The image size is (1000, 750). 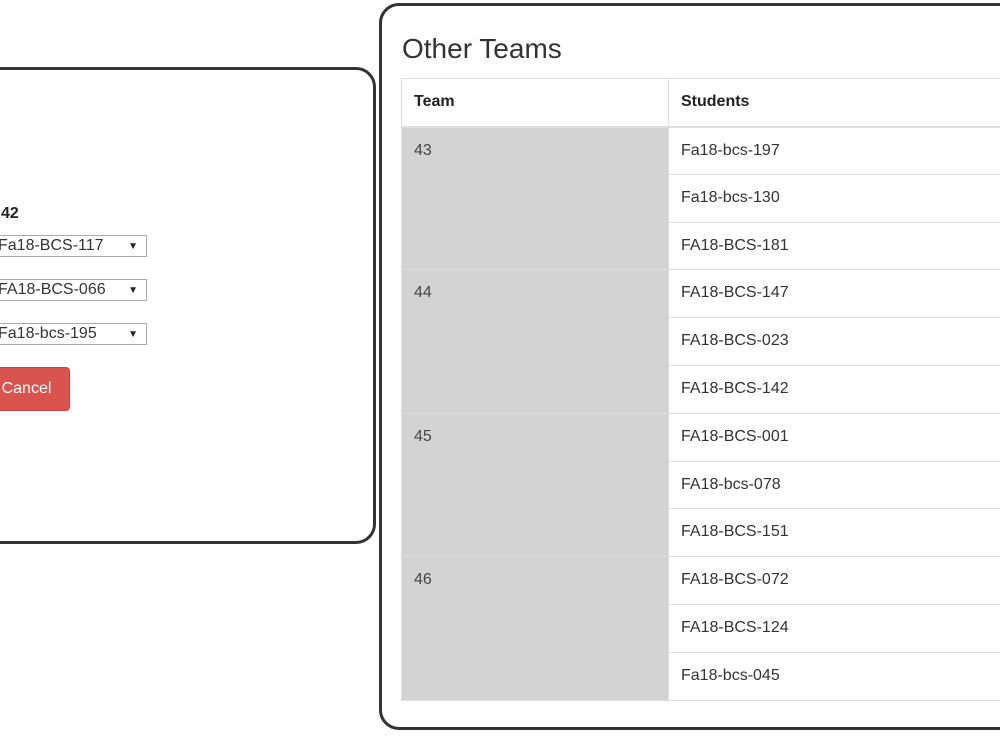 What do you see at coordinates (834, 580) in the screenshot?
I see `student-cell: FA18-BCS-072` at bounding box center [834, 580].